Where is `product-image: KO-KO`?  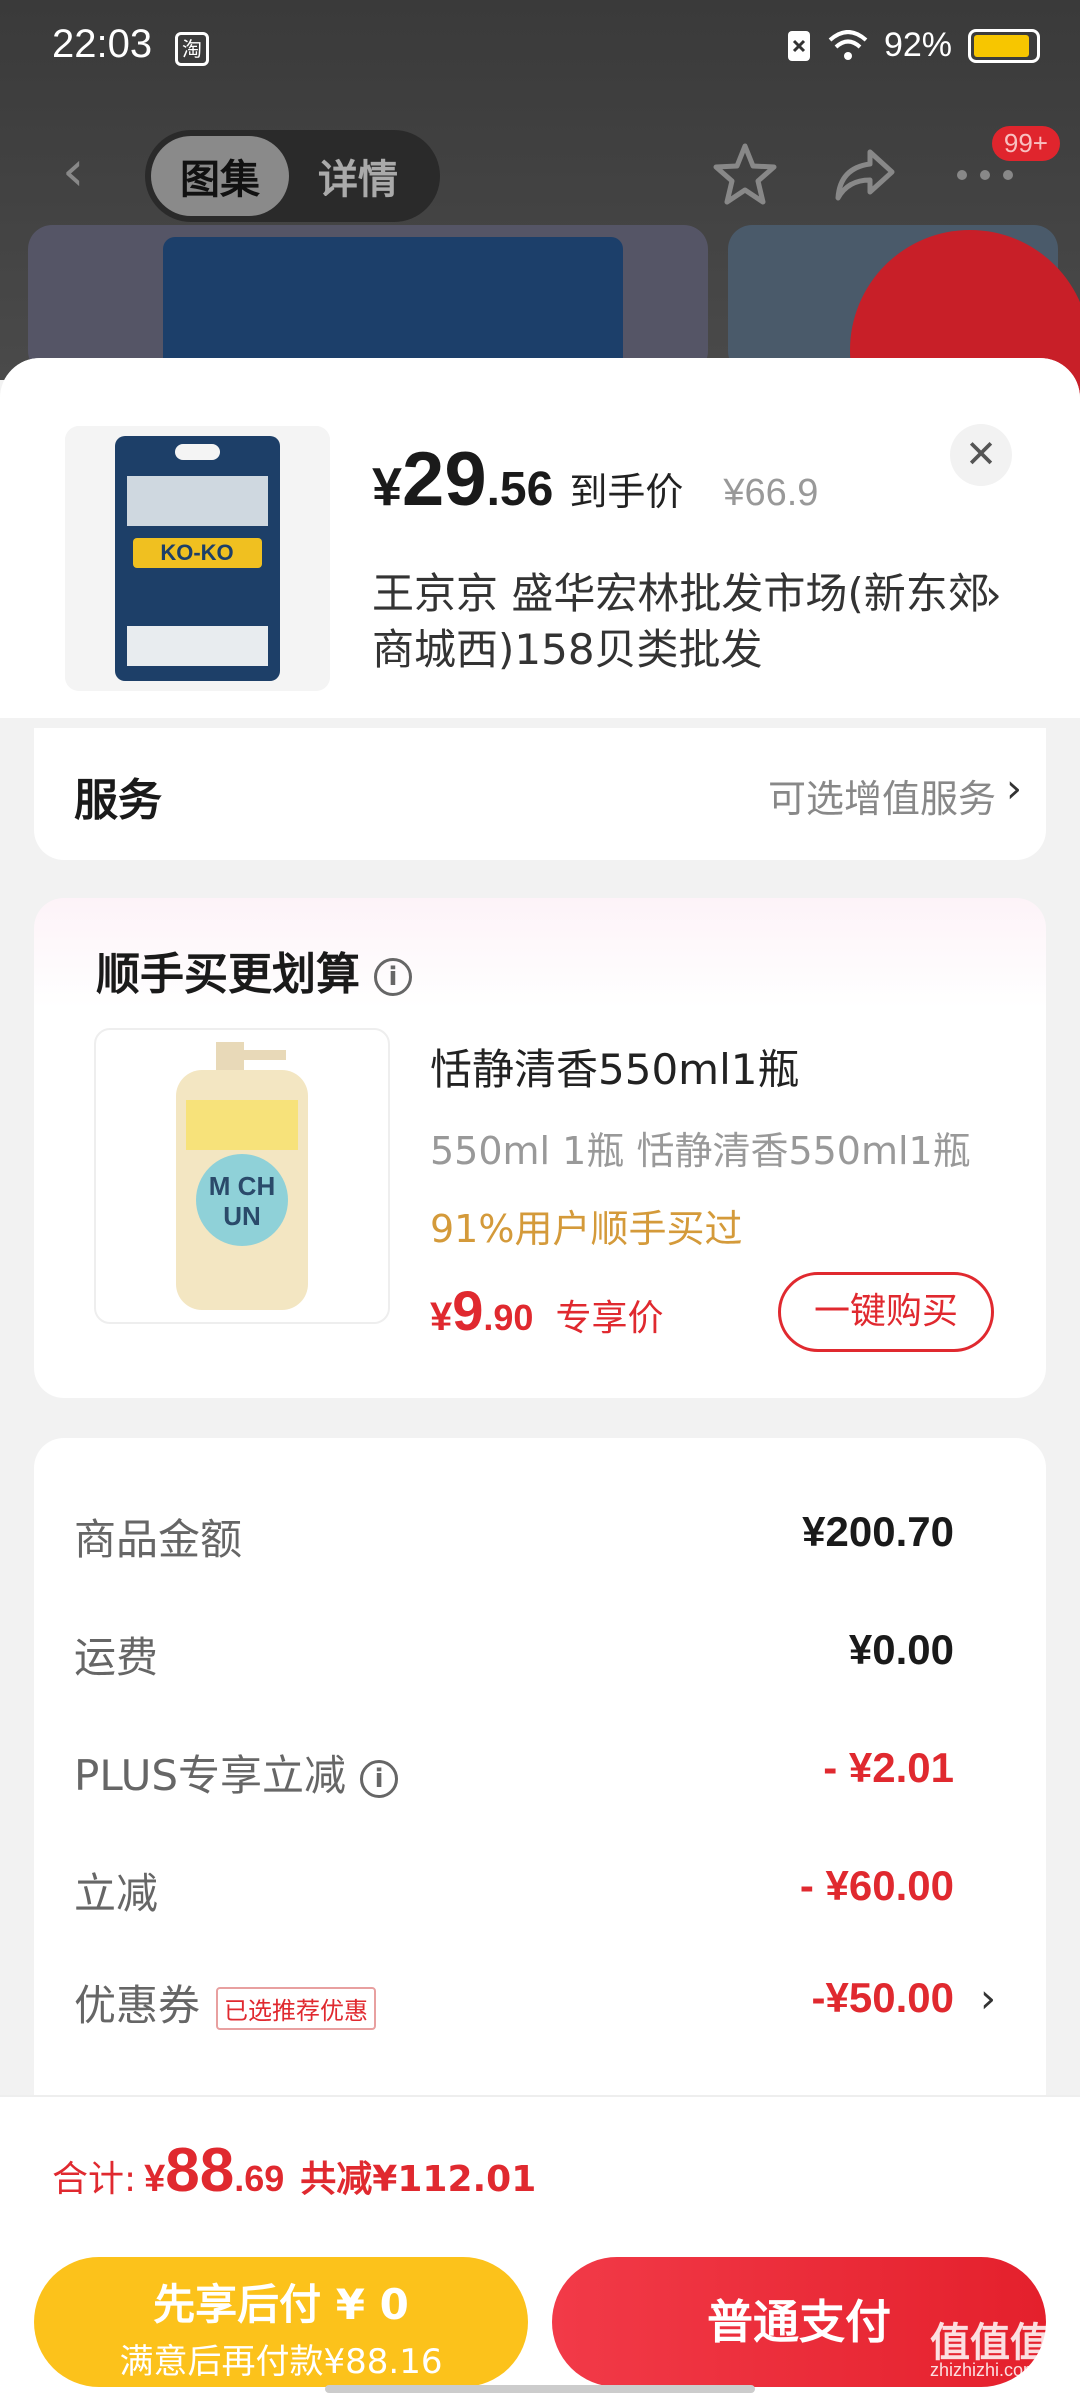
product-image: KO-KO is located at coordinates (197, 558).